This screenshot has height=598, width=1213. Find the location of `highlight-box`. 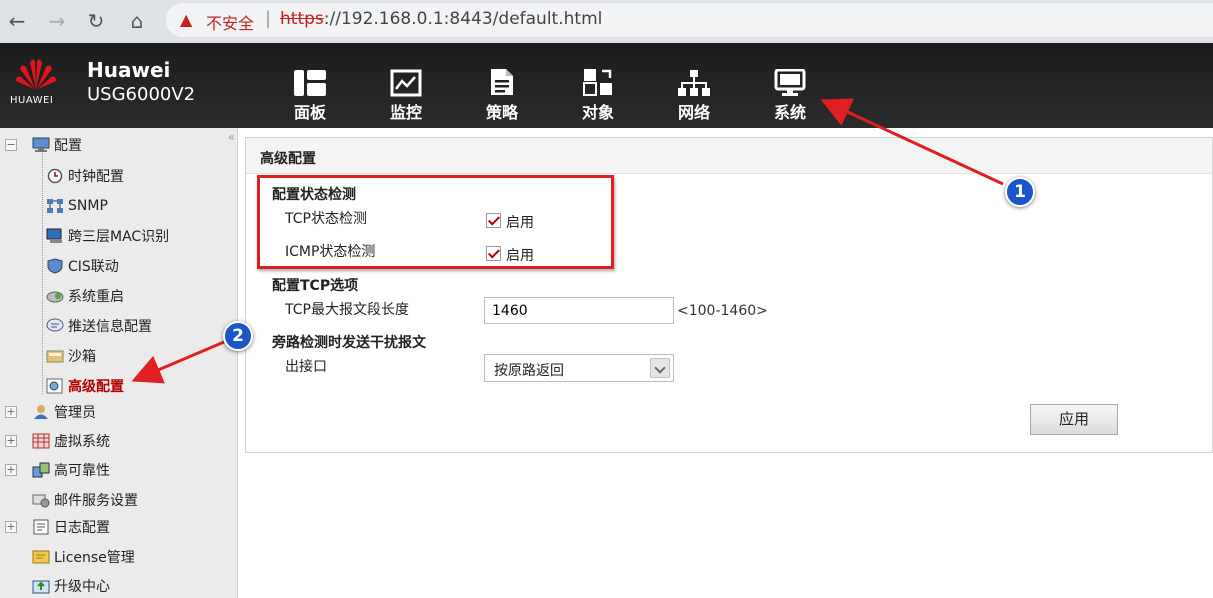

highlight-box is located at coordinates (435, 222).